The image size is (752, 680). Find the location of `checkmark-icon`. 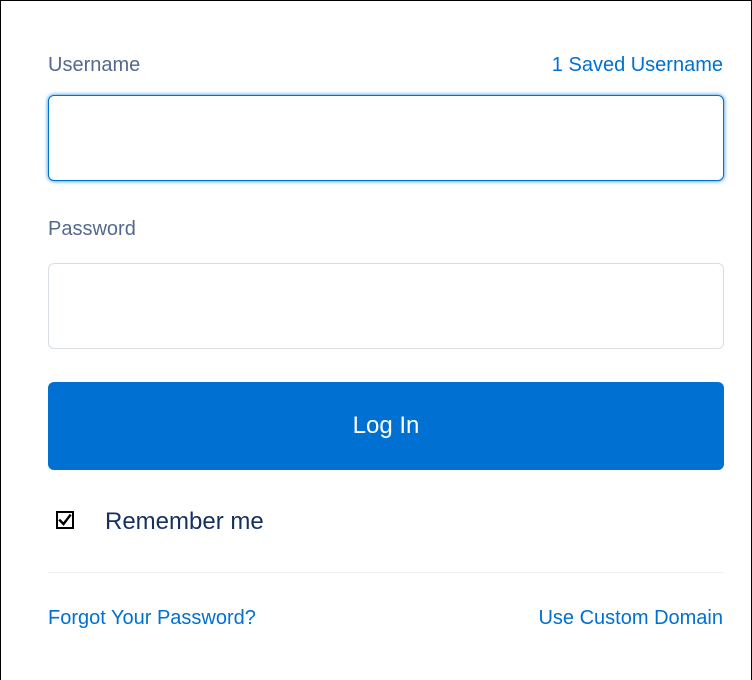

checkmark-icon is located at coordinates (65, 519).